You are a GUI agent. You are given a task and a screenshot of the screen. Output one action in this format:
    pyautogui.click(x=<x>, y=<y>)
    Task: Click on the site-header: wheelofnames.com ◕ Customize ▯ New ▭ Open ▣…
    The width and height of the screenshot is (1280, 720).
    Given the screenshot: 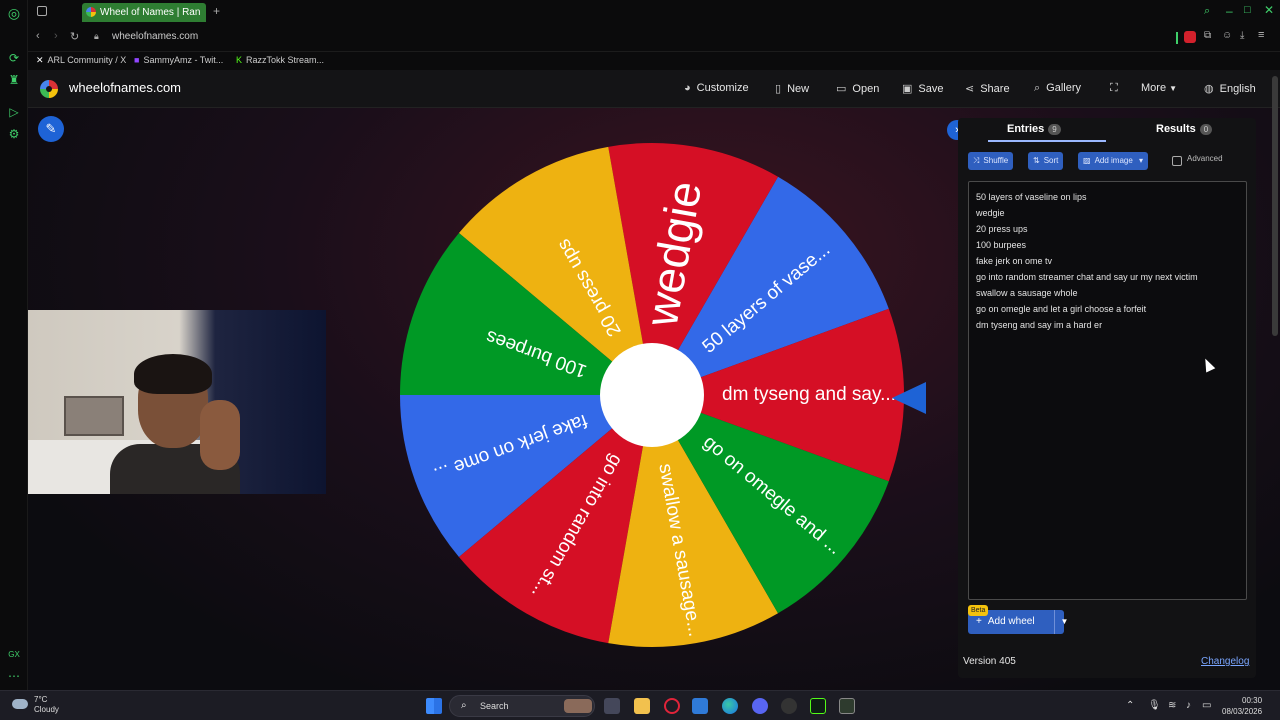 What is the action you would take?
    pyautogui.click(x=654, y=89)
    